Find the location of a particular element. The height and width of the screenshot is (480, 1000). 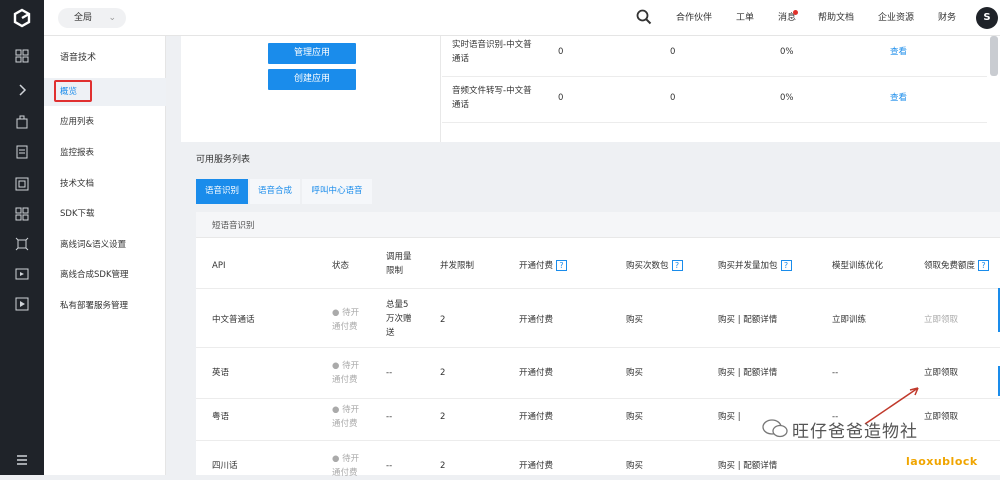

col-free: 领取免费额度? is located at coordinates (957, 266).